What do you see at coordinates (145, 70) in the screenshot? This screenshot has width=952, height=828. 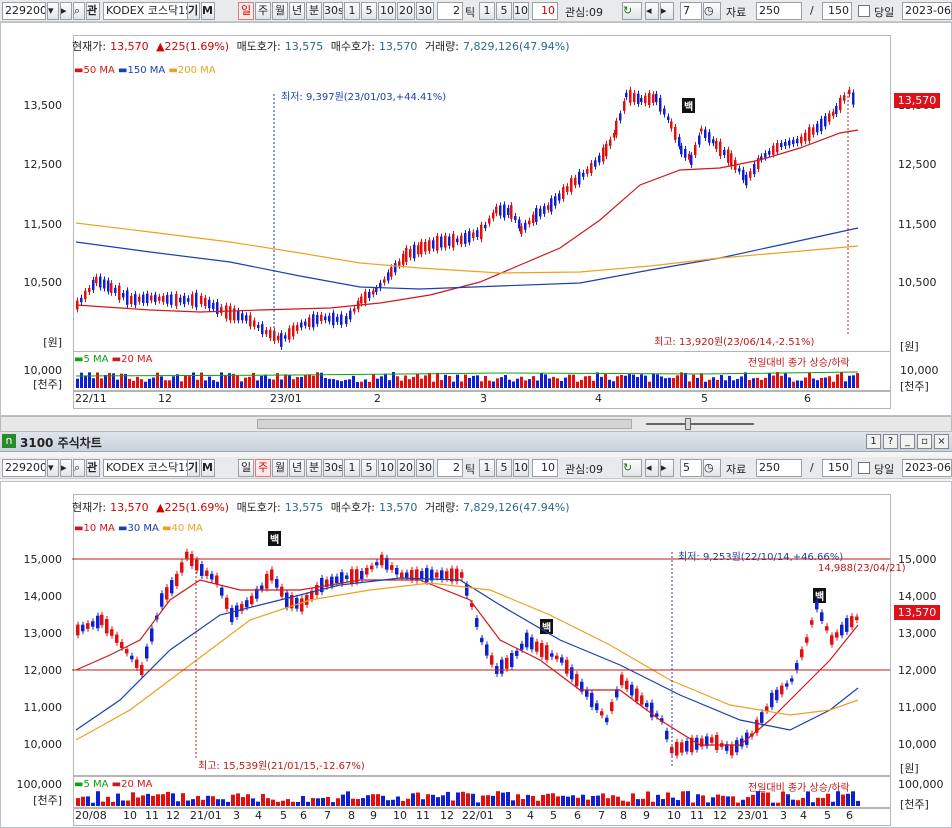 I see `ma-legend: ▬50 MA ▬150 MA ▬200 MA` at bounding box center [145, 70].